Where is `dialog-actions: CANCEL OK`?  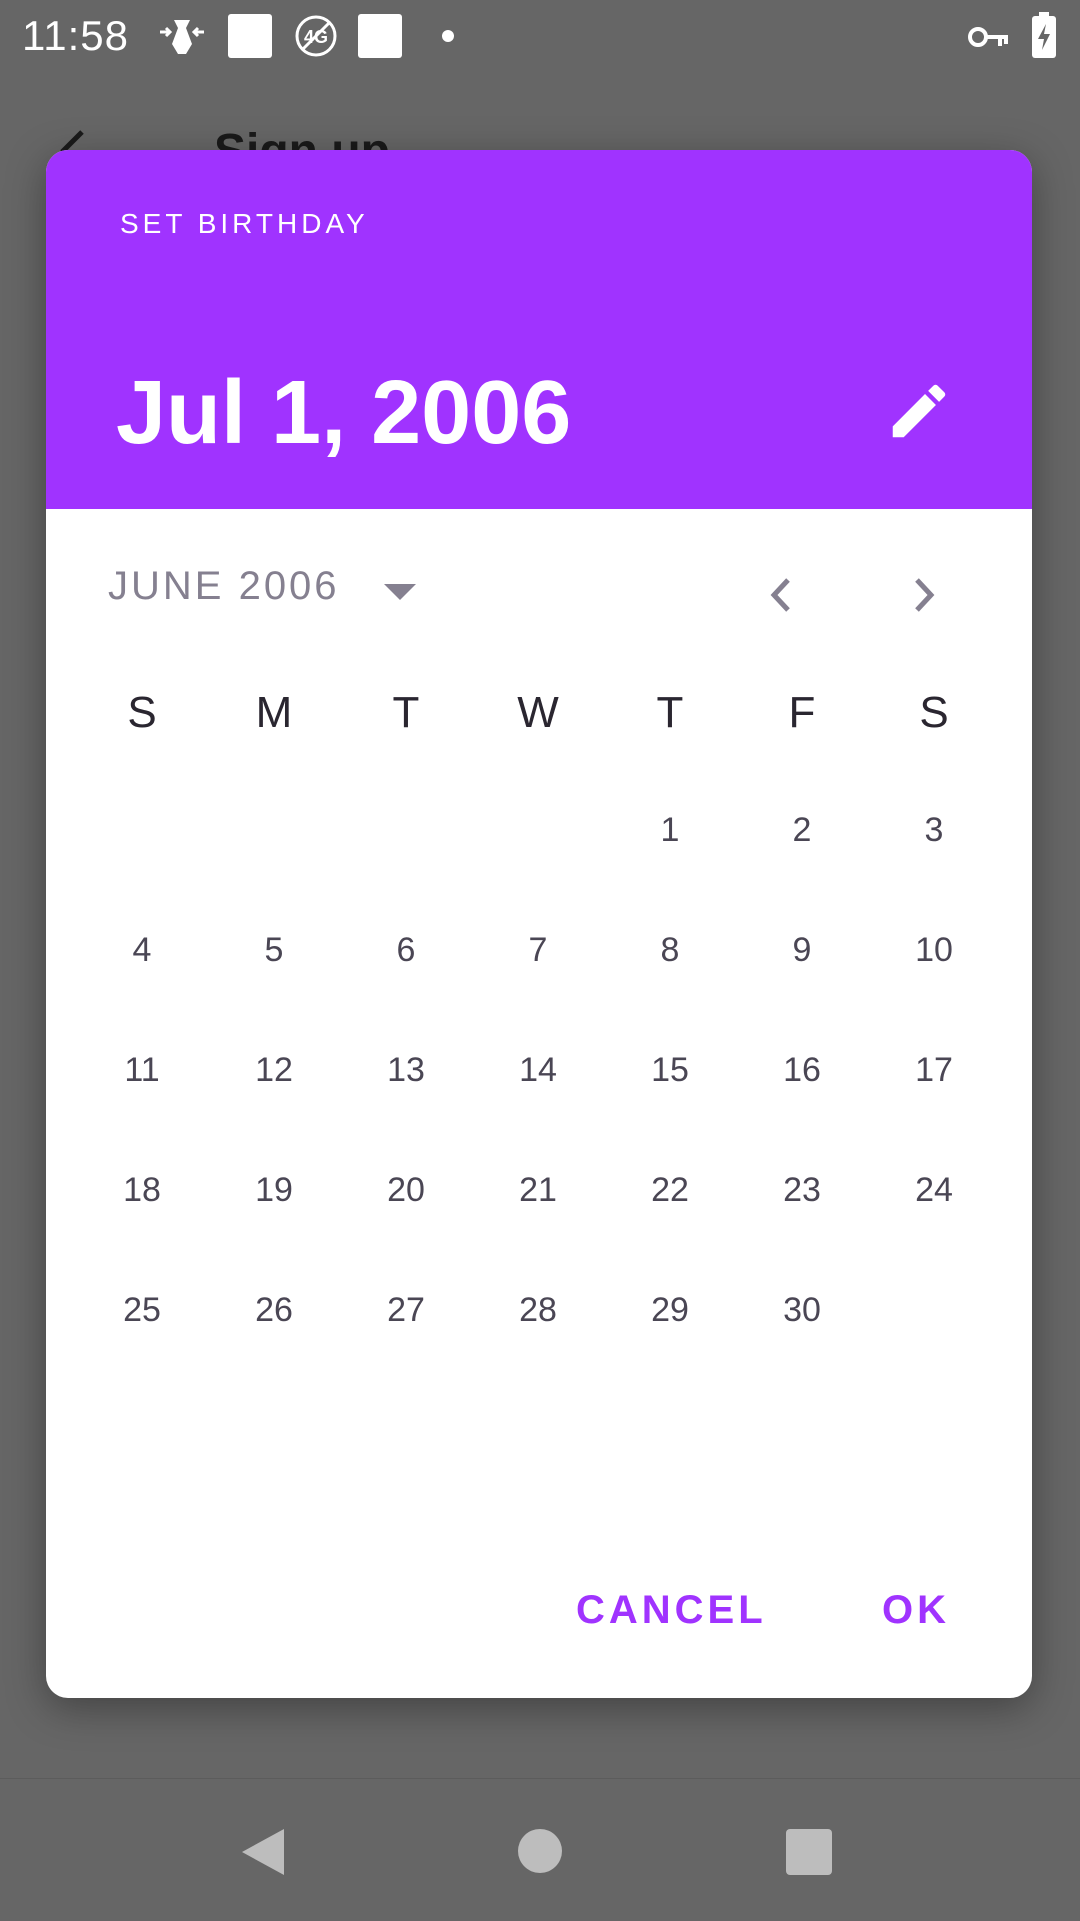
dialog-actions: CANCEL OK is located at coordinates (539, 1620).